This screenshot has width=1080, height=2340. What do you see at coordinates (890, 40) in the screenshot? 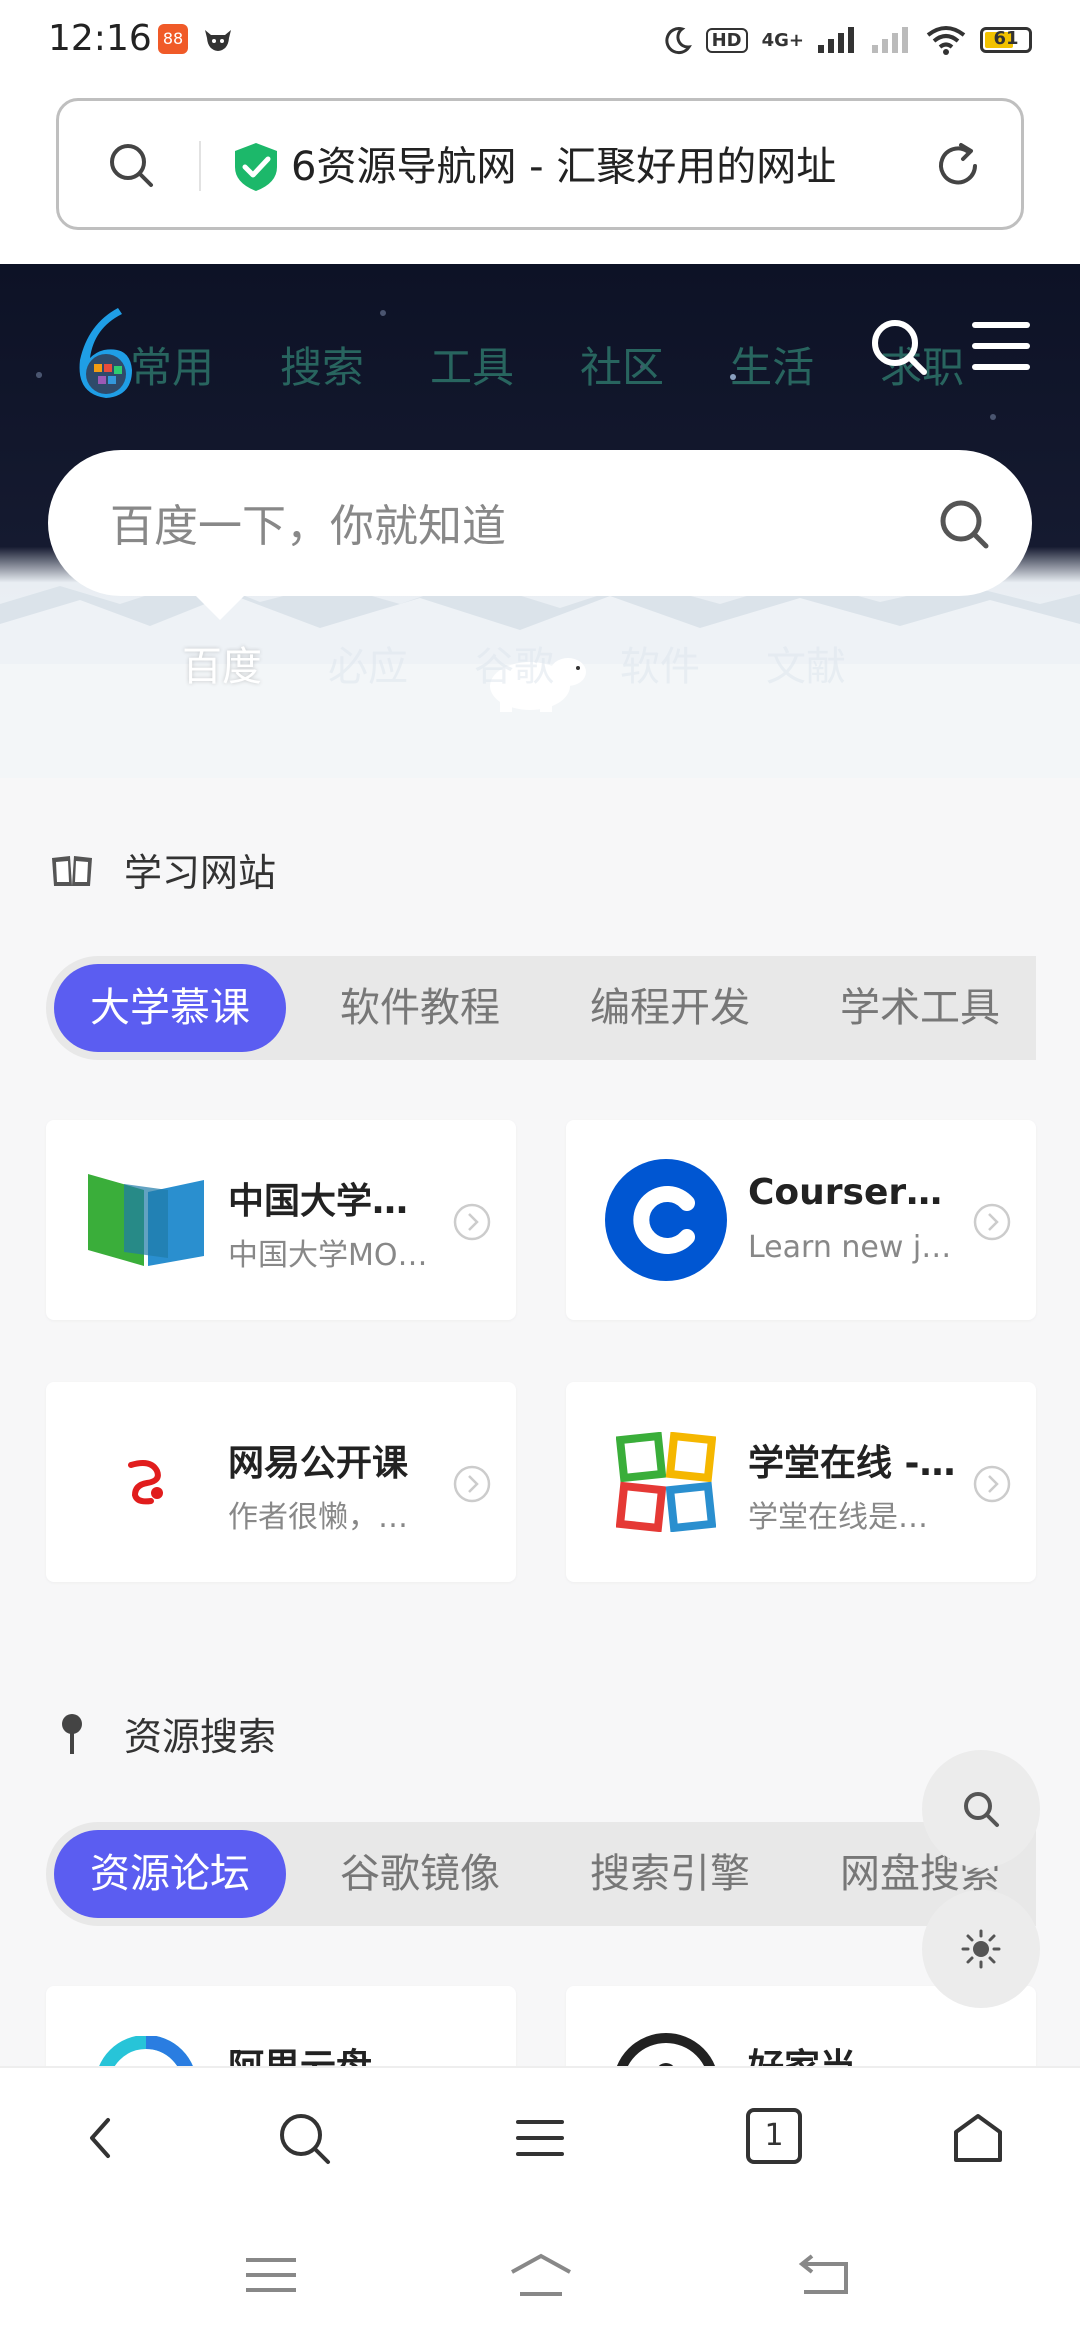
I see `signal-weak-icon` at bounding box center [890, 40].